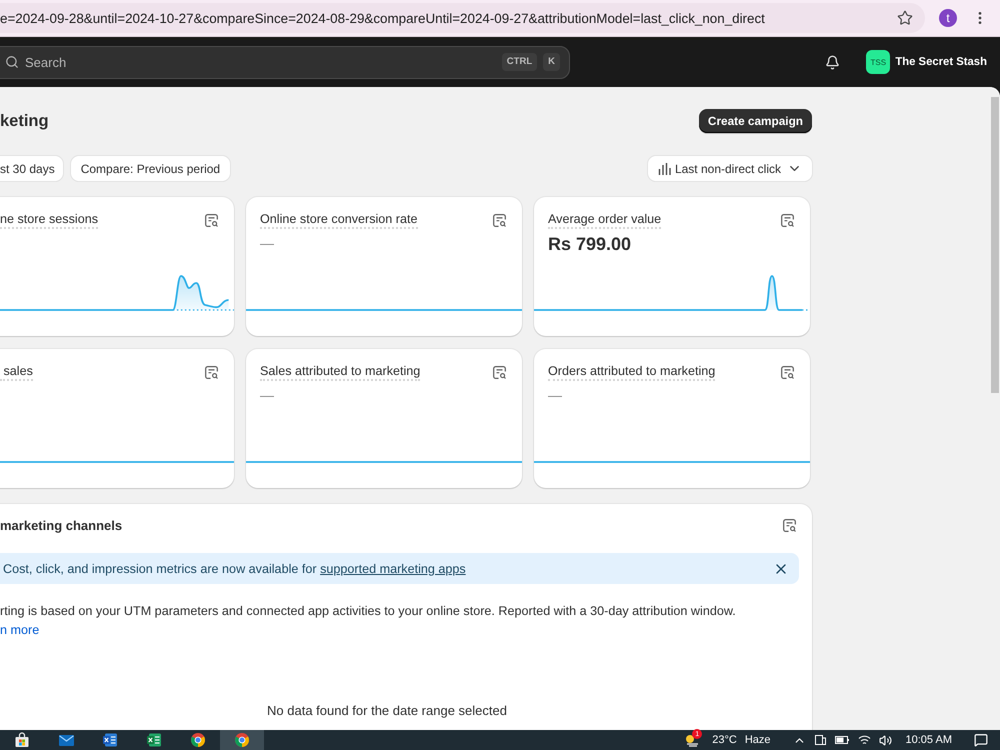 The width and height of the screenshot is (1000, 750). I want to click on metric-title: Sales attributed to marketing, so click(340, 372).